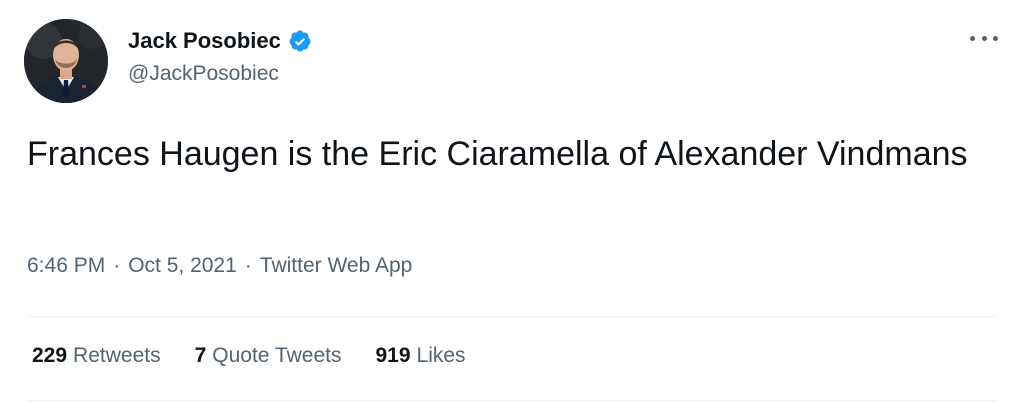 The image size is (1024, 403). Describe the element at coordinates (66, 266) in the screenshot. I see `tweet-time: 6:46 PM` at that location.